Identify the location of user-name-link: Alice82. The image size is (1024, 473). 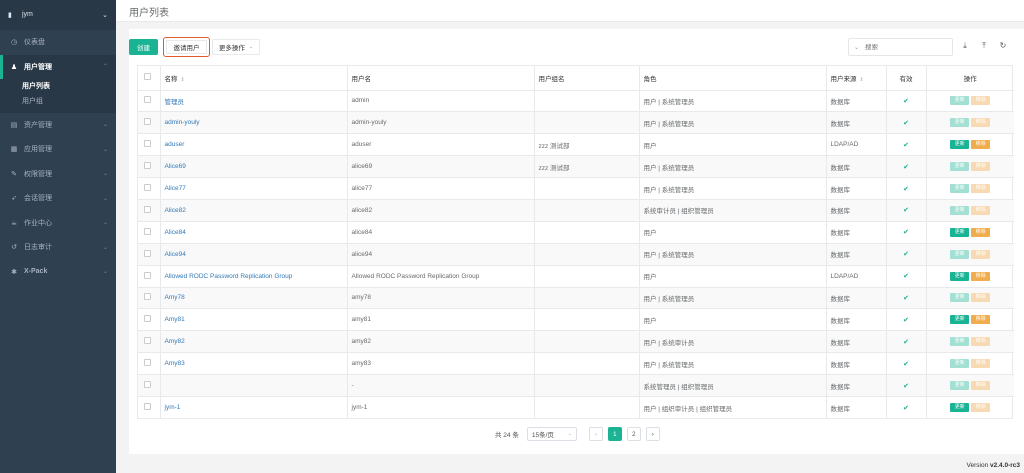
(175, 210).